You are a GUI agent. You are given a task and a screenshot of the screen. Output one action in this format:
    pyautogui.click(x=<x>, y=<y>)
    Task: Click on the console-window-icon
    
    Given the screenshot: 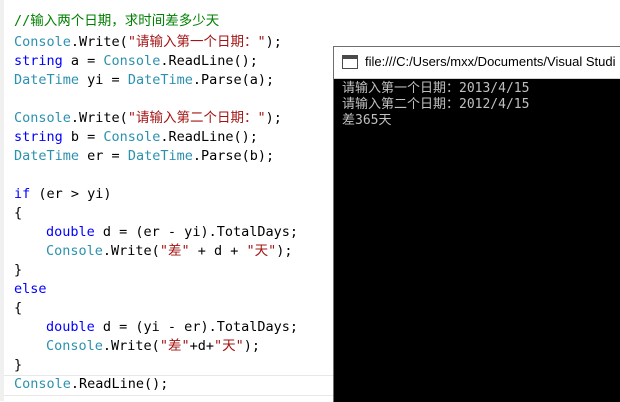 What is the action you would take?
    pyautogui.click(x=350, y=62)
    